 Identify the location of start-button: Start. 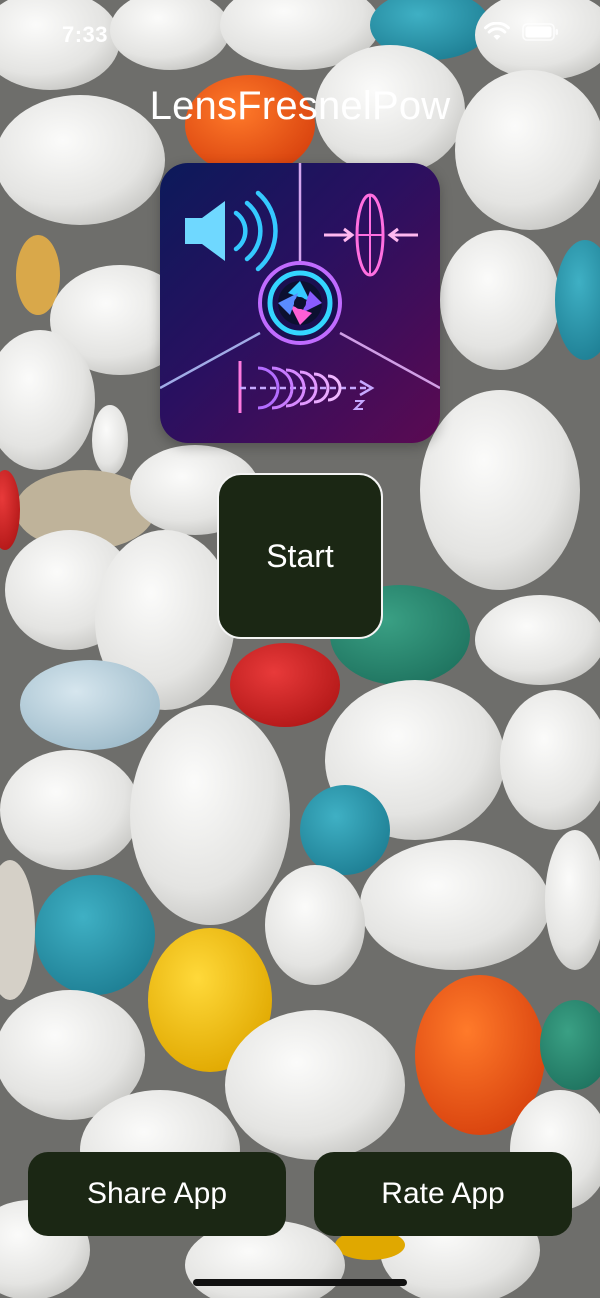
(300, 556).